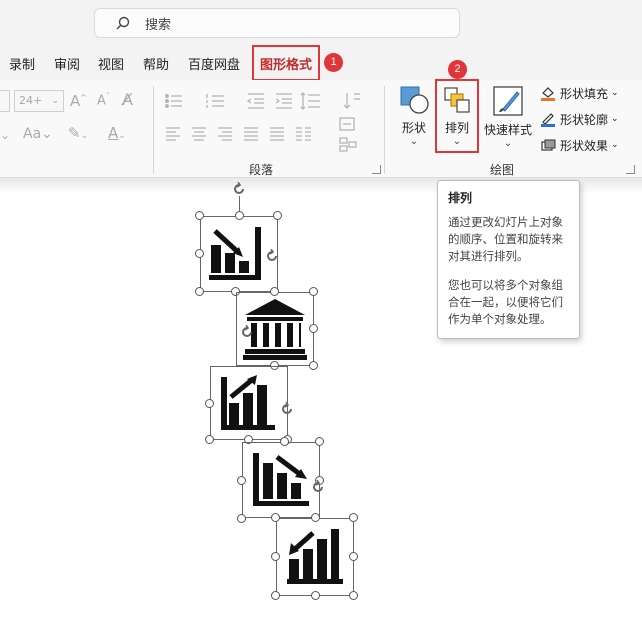  What do you see at coordinates (5, 101) in the screenshot?
I see `font-name-dropdown` at bounding box center [5, 101].